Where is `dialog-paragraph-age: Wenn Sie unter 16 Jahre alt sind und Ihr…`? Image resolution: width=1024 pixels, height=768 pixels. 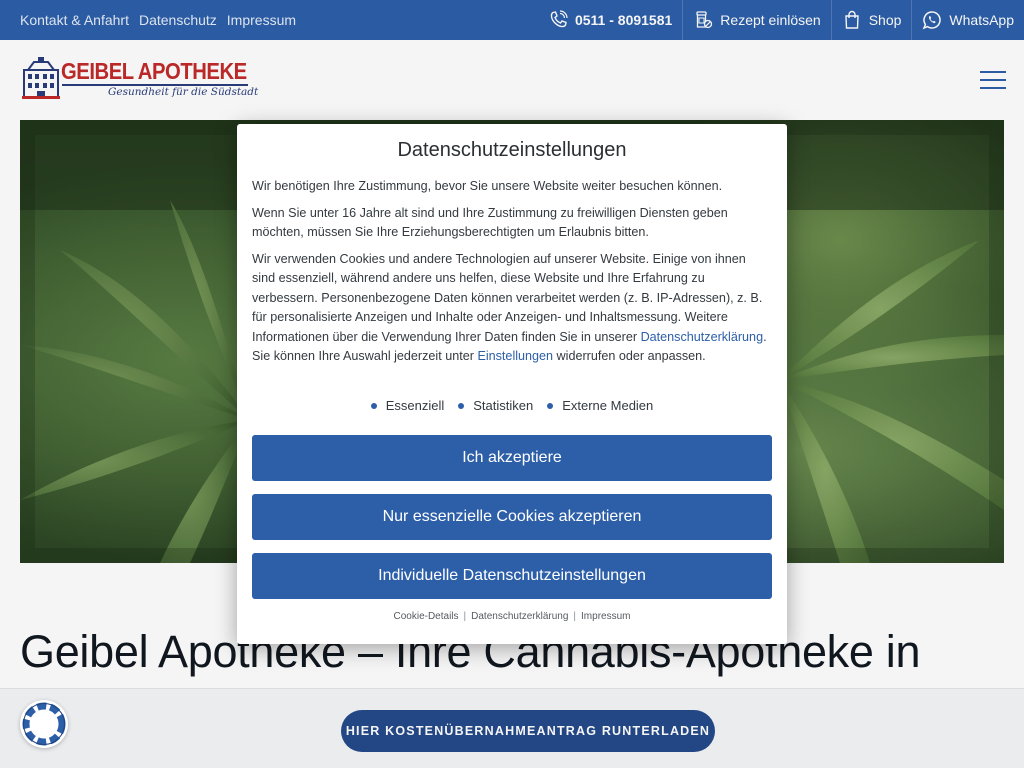 dialog-paragraph-age: Wenn Sie unter 16 Jahre alt sind und Ihr… is located at coordinates (490, 222).